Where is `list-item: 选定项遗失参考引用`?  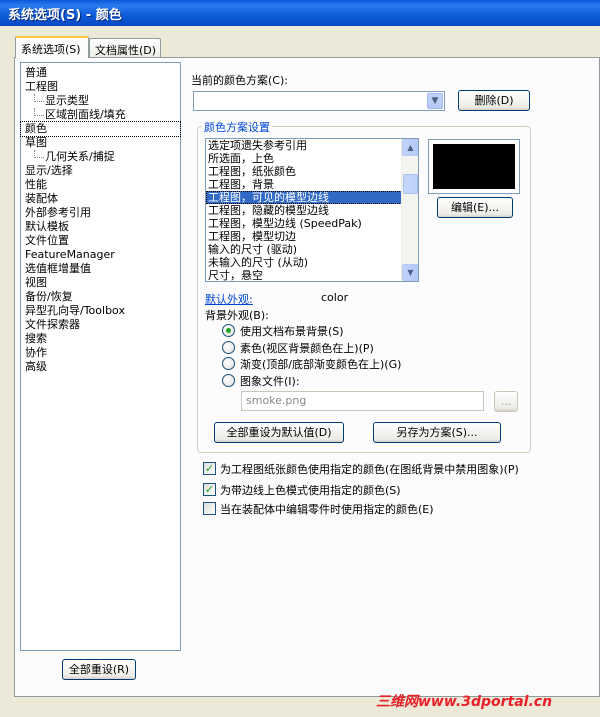 list-item: 选定项遗失参考引用 is located at coordinates (312, 145).